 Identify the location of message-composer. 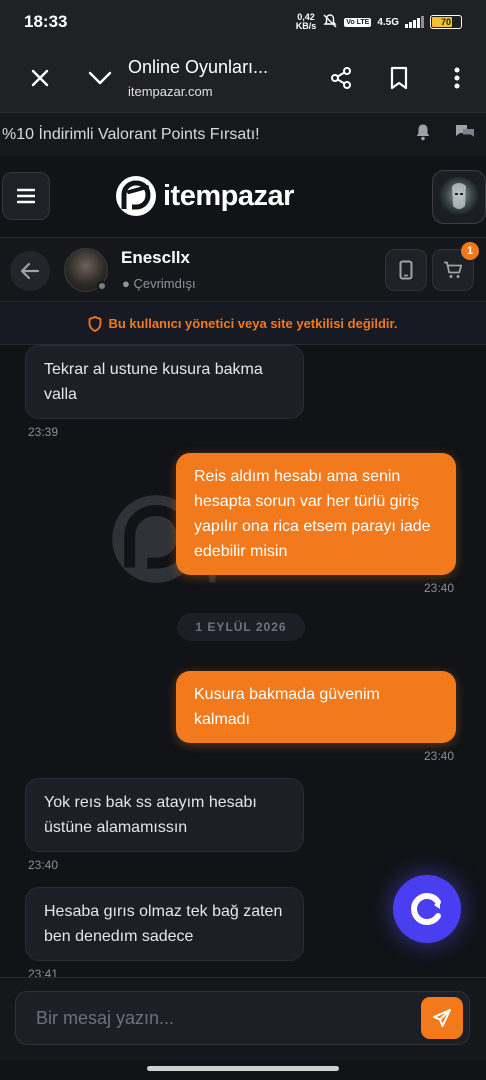
(243, 1018).